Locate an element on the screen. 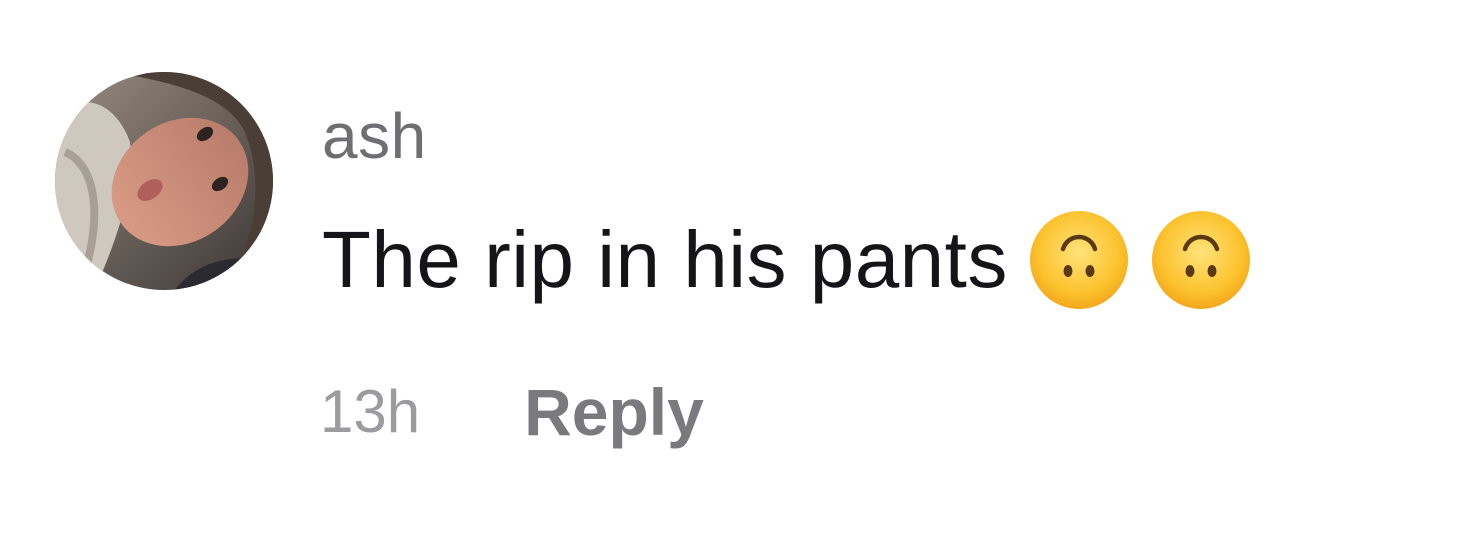  comment-text: The rip in his pants is located at coordinates (665, 259).